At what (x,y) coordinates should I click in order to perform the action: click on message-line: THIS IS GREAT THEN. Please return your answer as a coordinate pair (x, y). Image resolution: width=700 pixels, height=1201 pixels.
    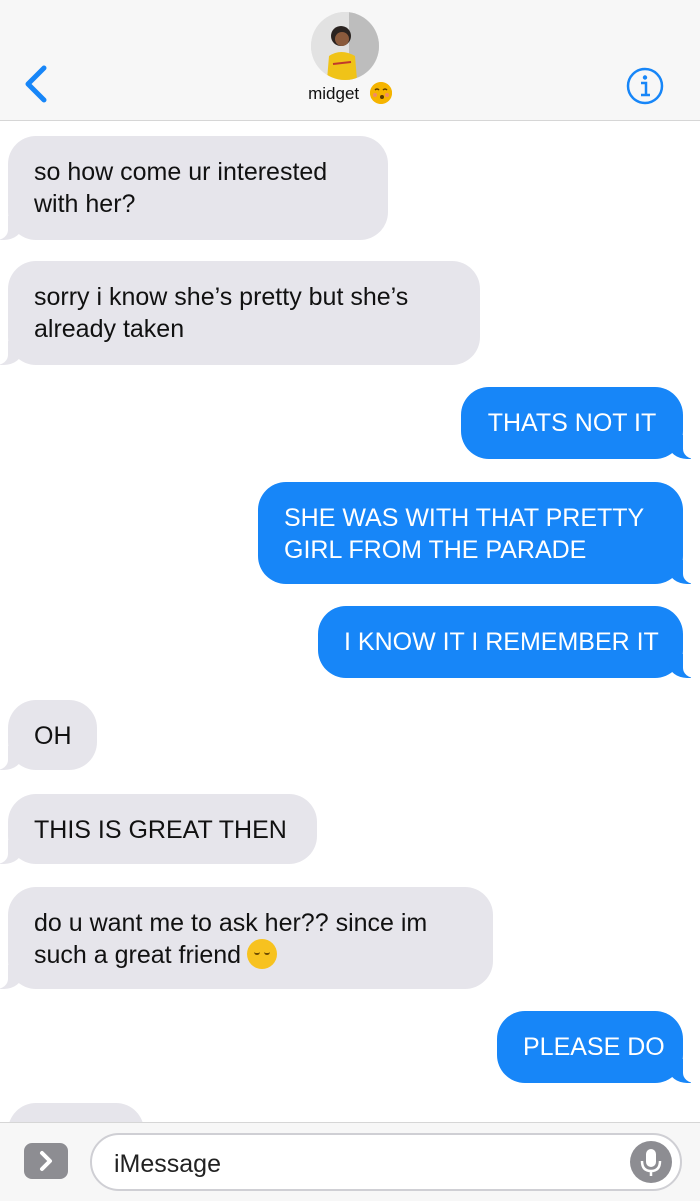
    Looking at the image, I should click on (160, 830).